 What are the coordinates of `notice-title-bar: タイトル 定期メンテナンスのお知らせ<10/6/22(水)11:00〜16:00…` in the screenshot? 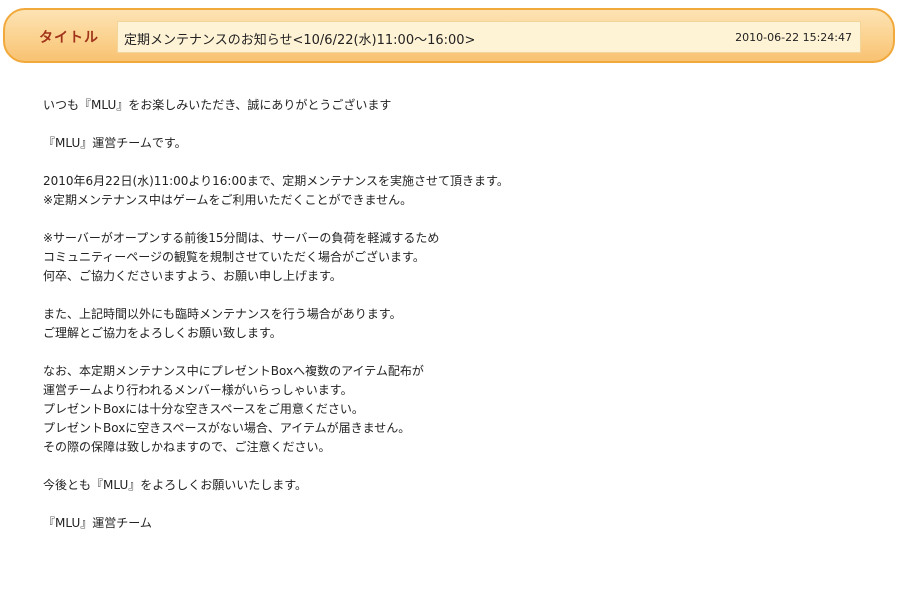 It's located at (449, 35).